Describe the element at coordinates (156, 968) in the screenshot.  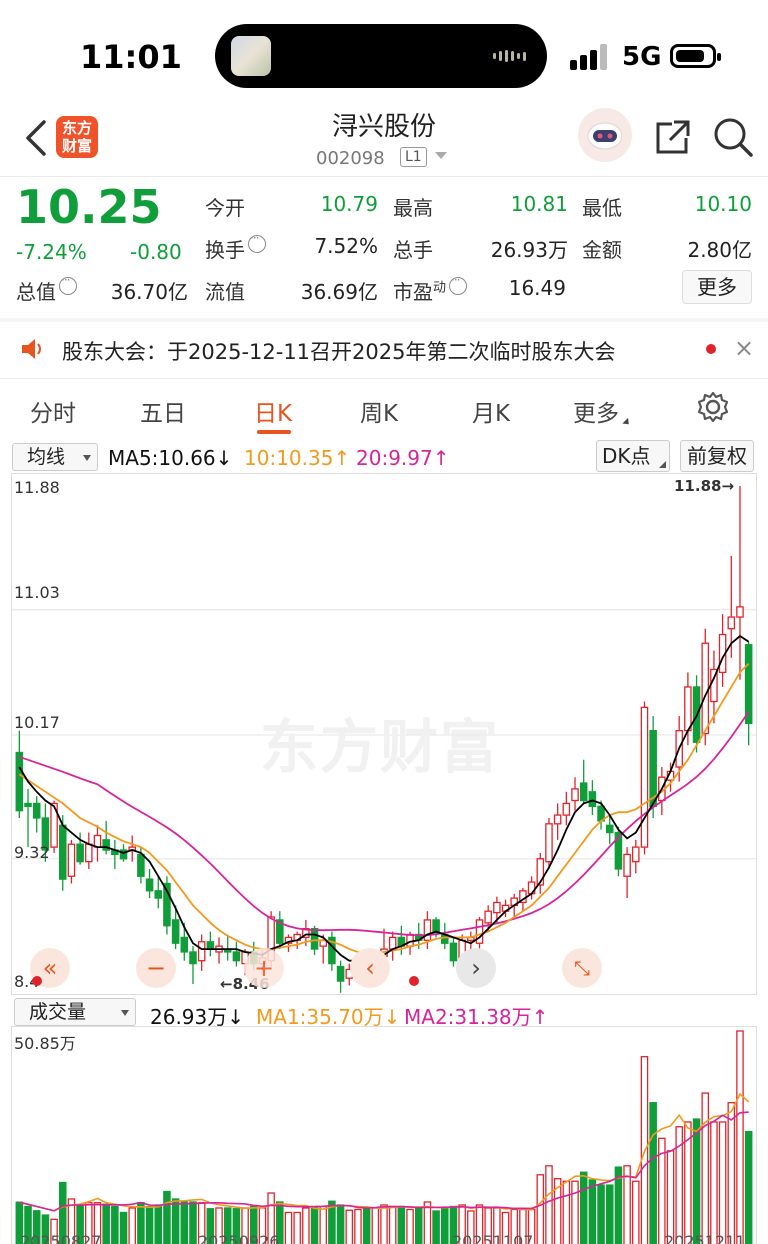
I see `zoom-out-icon: −` at that location.